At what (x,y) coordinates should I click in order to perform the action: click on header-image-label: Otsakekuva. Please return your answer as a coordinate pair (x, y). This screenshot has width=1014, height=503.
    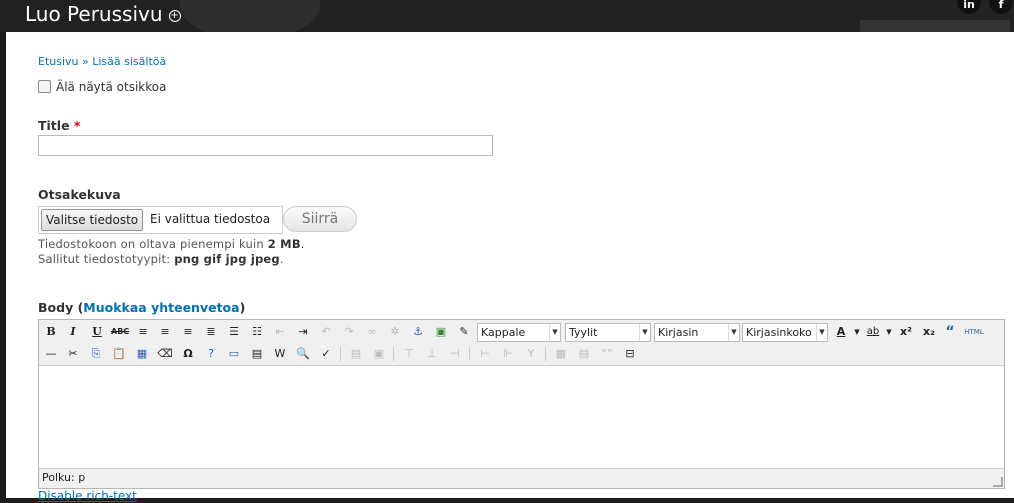
    Looking at the image, I should click on (79, 194).